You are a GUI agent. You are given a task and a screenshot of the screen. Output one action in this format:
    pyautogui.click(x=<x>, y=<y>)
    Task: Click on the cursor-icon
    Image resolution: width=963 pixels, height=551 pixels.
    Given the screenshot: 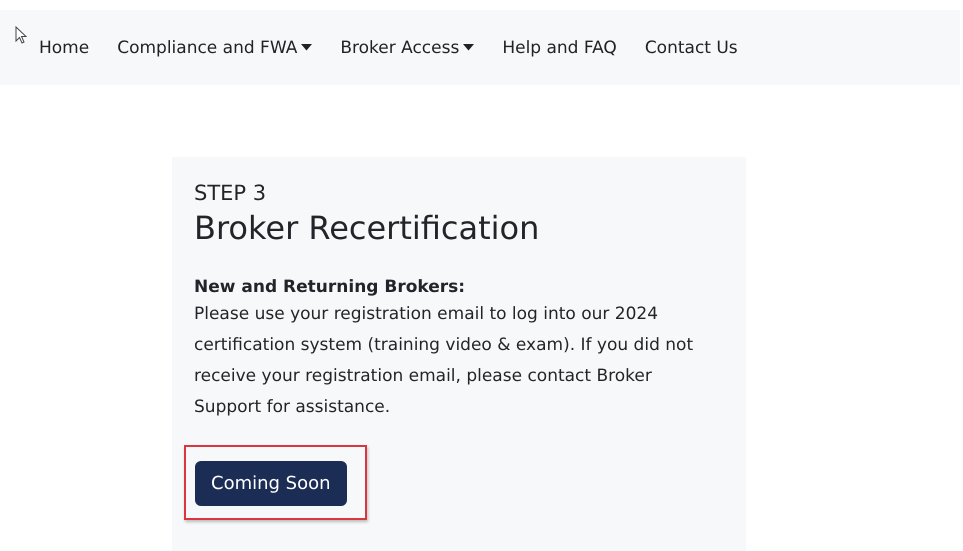 What is the action you would take?
    pyautogui.click(x=21, y=35)
    